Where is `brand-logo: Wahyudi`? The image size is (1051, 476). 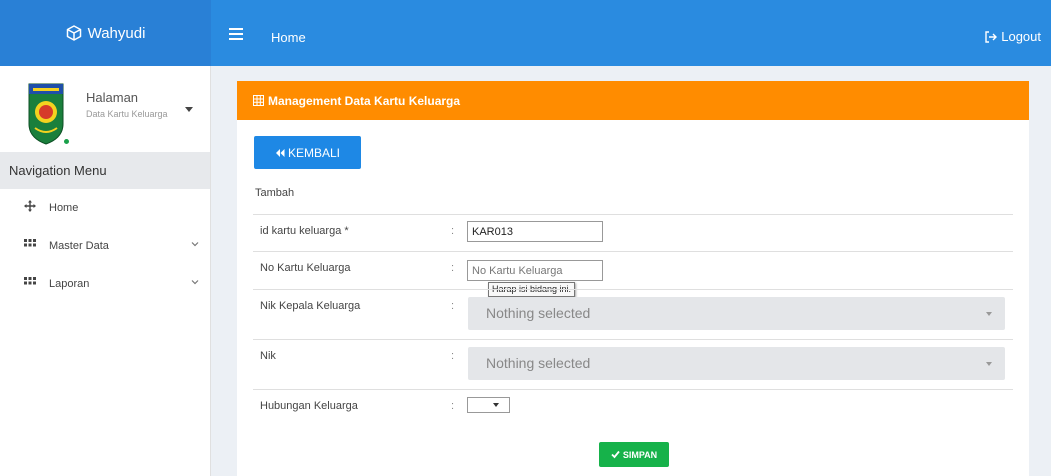
brand-logo: Wahyudi is located at coordinates (105, 33).